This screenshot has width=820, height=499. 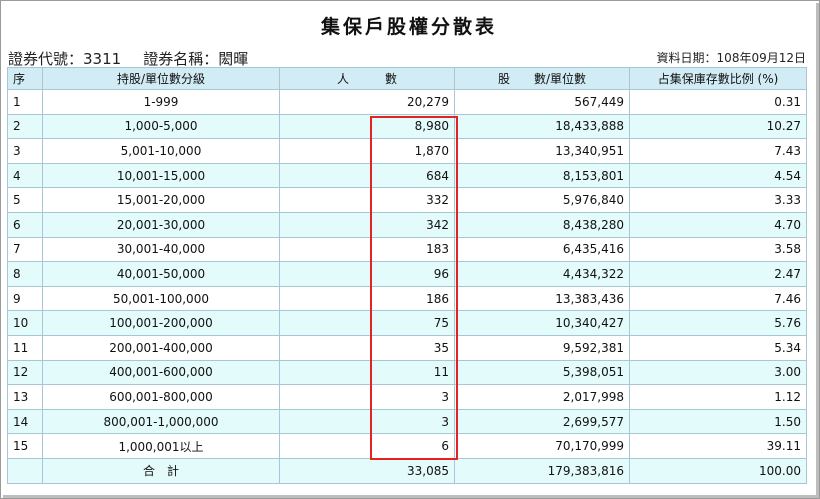 I want to click on row-holders: 20,279, so click(x=367, y=102).